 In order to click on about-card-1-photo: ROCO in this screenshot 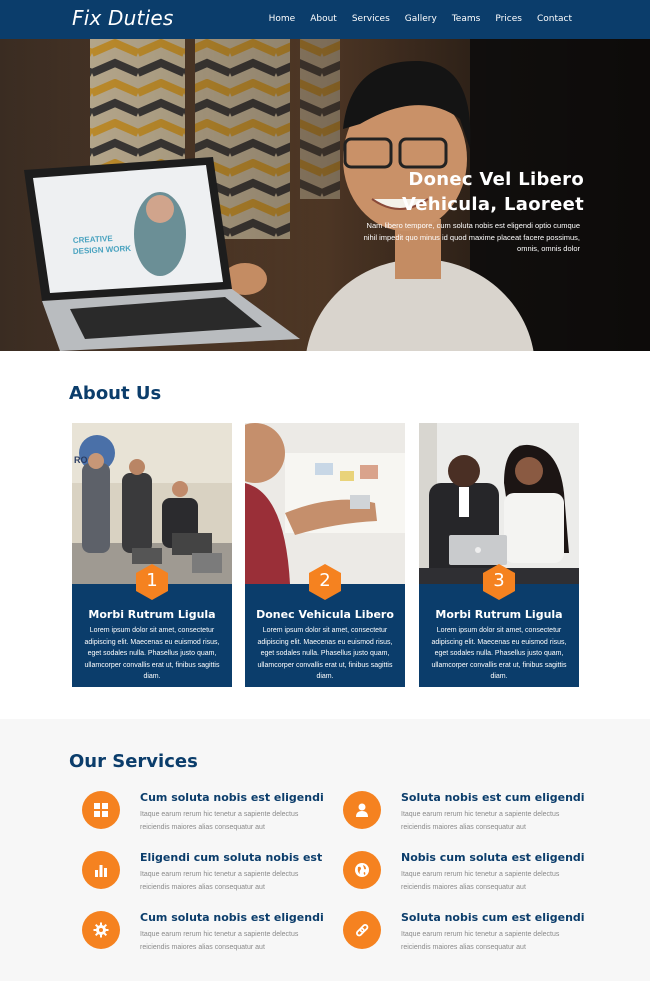, I will do `click(152, 503)`.